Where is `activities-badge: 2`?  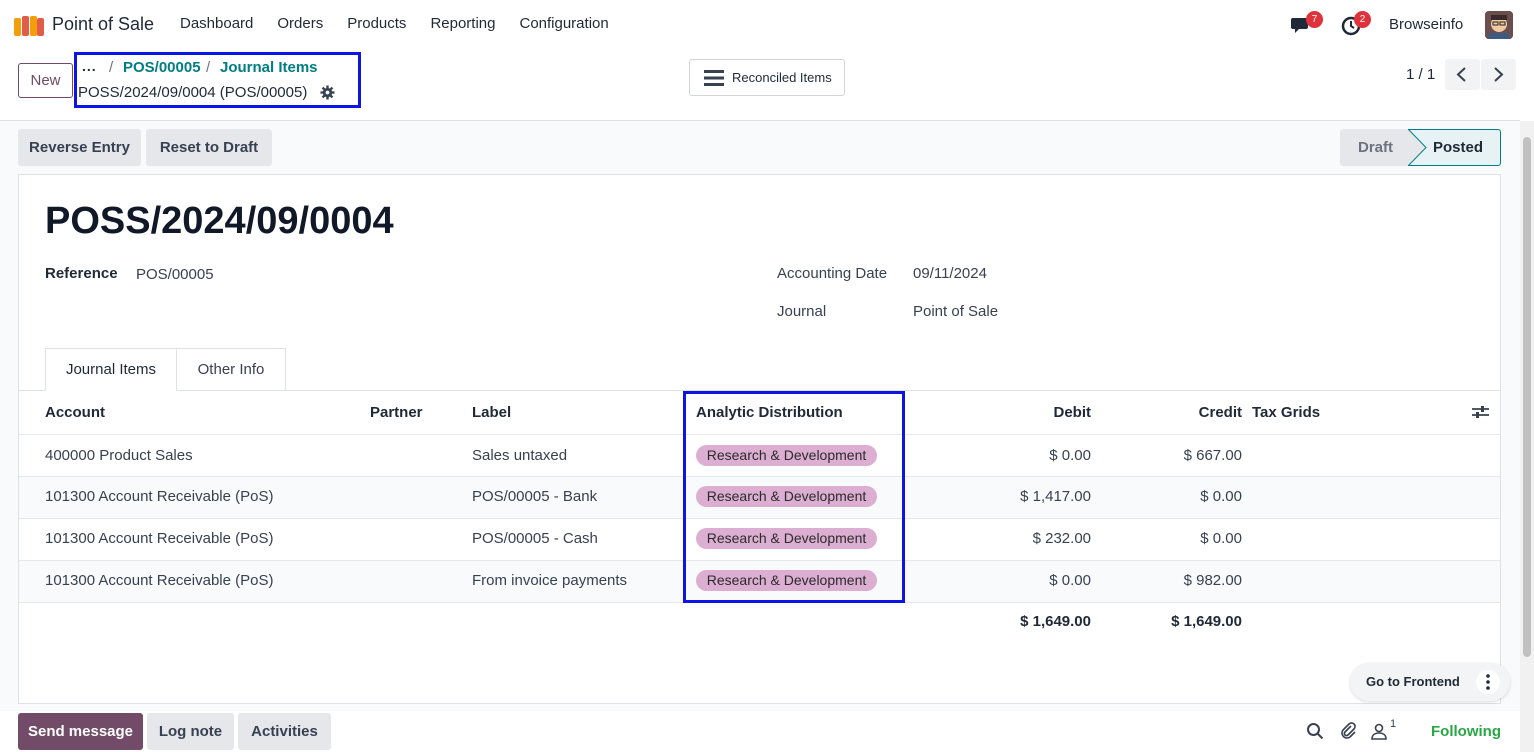 activities-badge: 2 is located at coordinates (1362, 19).